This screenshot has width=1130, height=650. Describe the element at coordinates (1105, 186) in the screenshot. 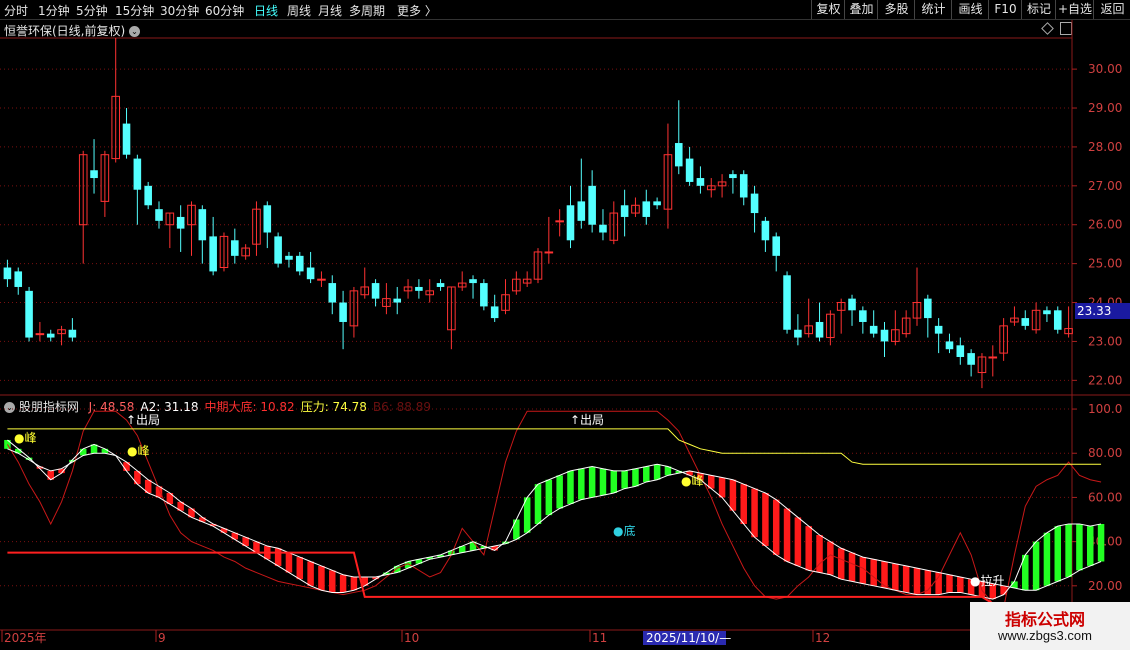

I see `price-tick-label: 27.00` at that location.